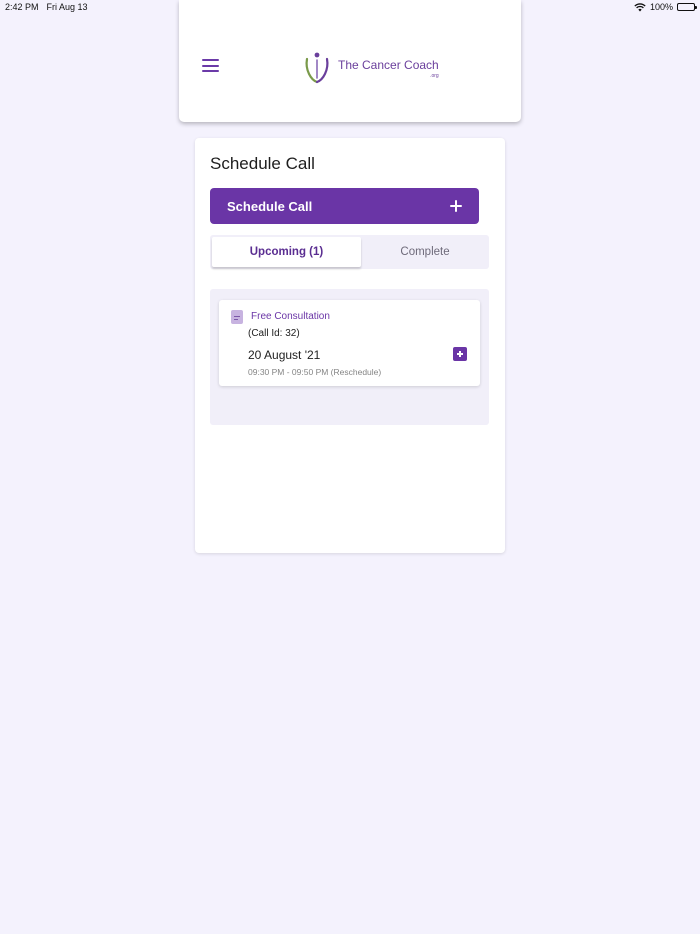 This screenshot has width=700, height=934. I want to click on call-tabs: Upcoming (1) Complete, so click(349, 252).